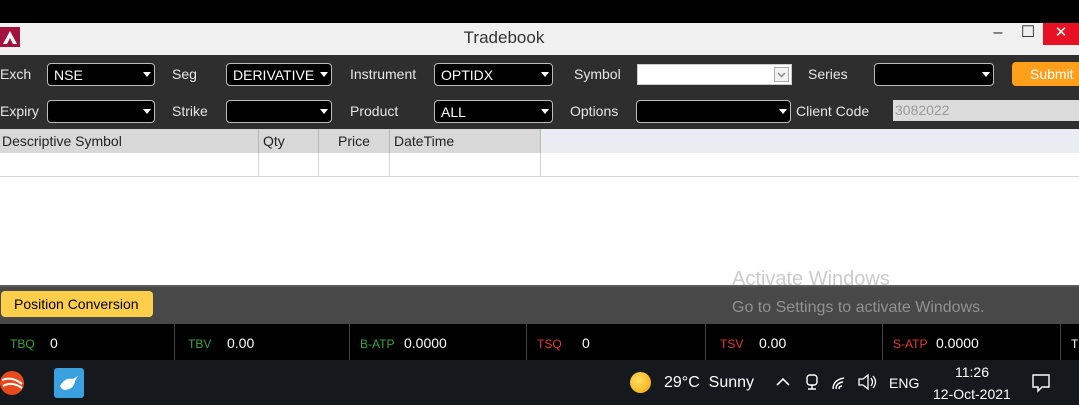 The image size is (1079, 405). I want to click on minimize-button: –, so click(998, 34).